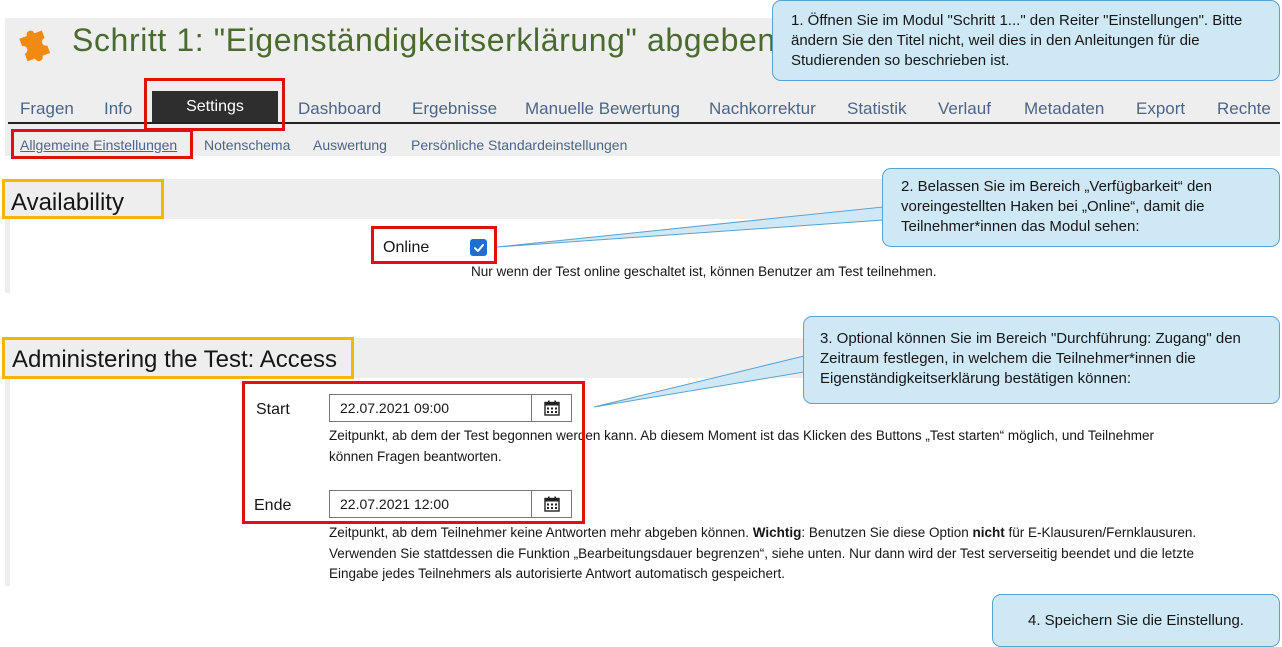 This screenshot has width=1282, height=647. Describe the element at coordinates (1160, 109) in the screenshot. I see `tab-export: Export` at that location.